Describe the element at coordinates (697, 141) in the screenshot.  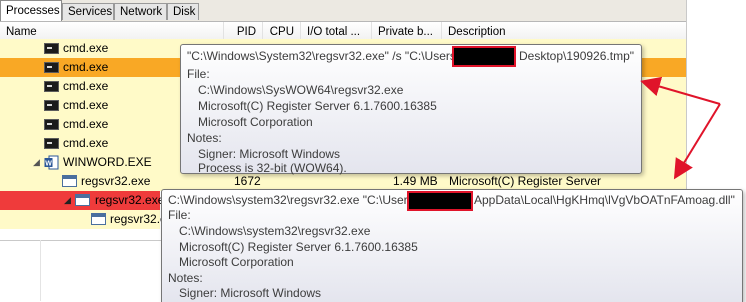
I see `arrow-to-dll-tooltip` at that location.